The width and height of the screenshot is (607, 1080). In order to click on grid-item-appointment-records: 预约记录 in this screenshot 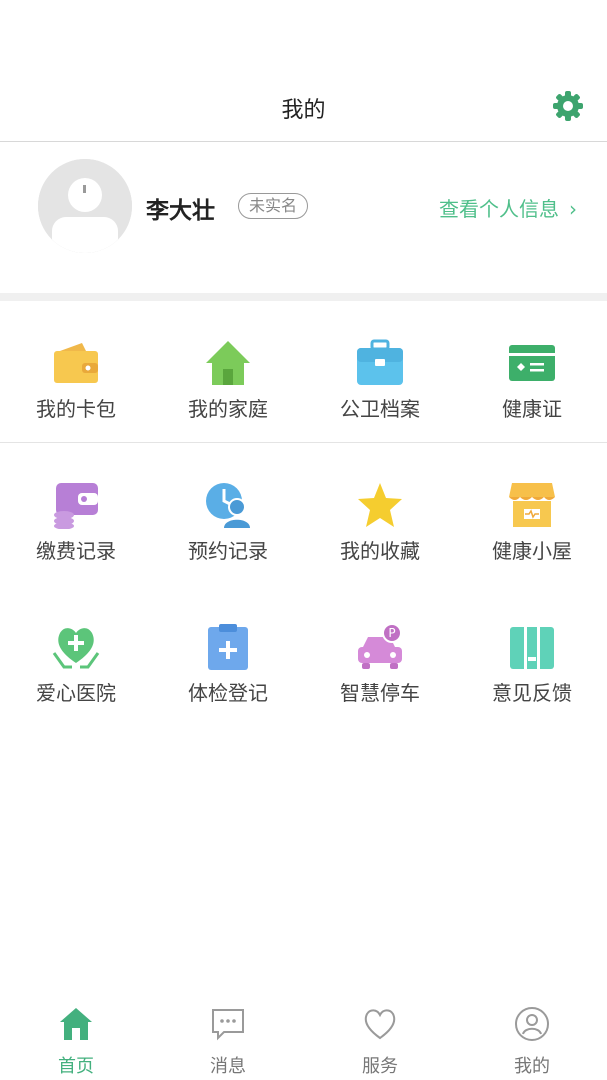, I will do `click(228, 513)`.